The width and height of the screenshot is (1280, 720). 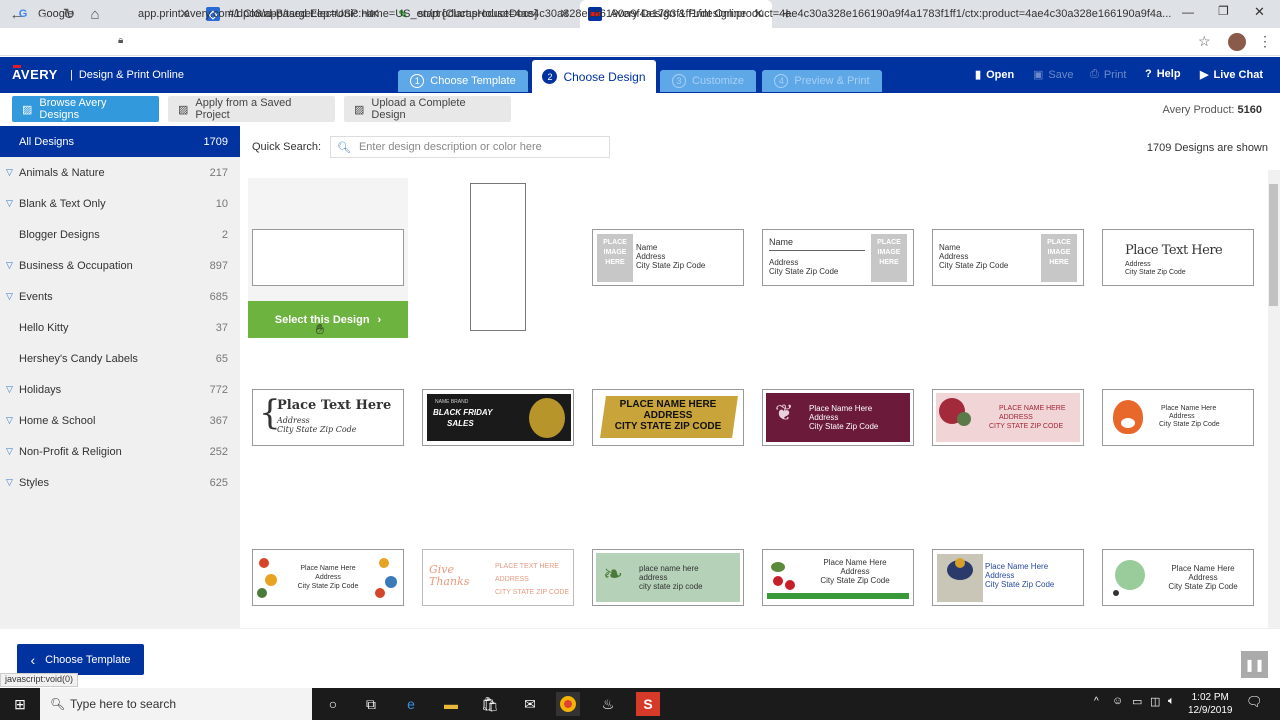 I want to click on task-view-icon: ⧉, so click(x=371, y=704).